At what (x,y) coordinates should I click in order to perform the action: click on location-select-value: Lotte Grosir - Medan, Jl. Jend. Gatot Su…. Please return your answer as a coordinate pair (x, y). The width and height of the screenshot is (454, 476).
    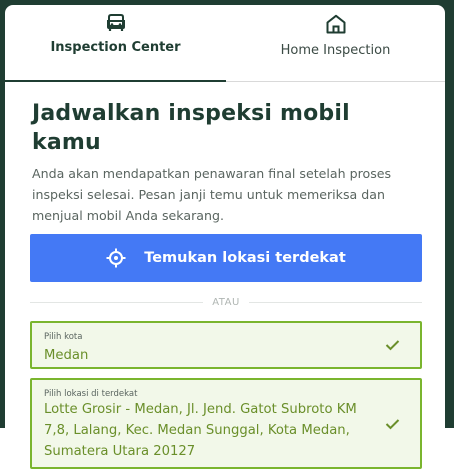
    Looking at the image, I should click on (200, 430).